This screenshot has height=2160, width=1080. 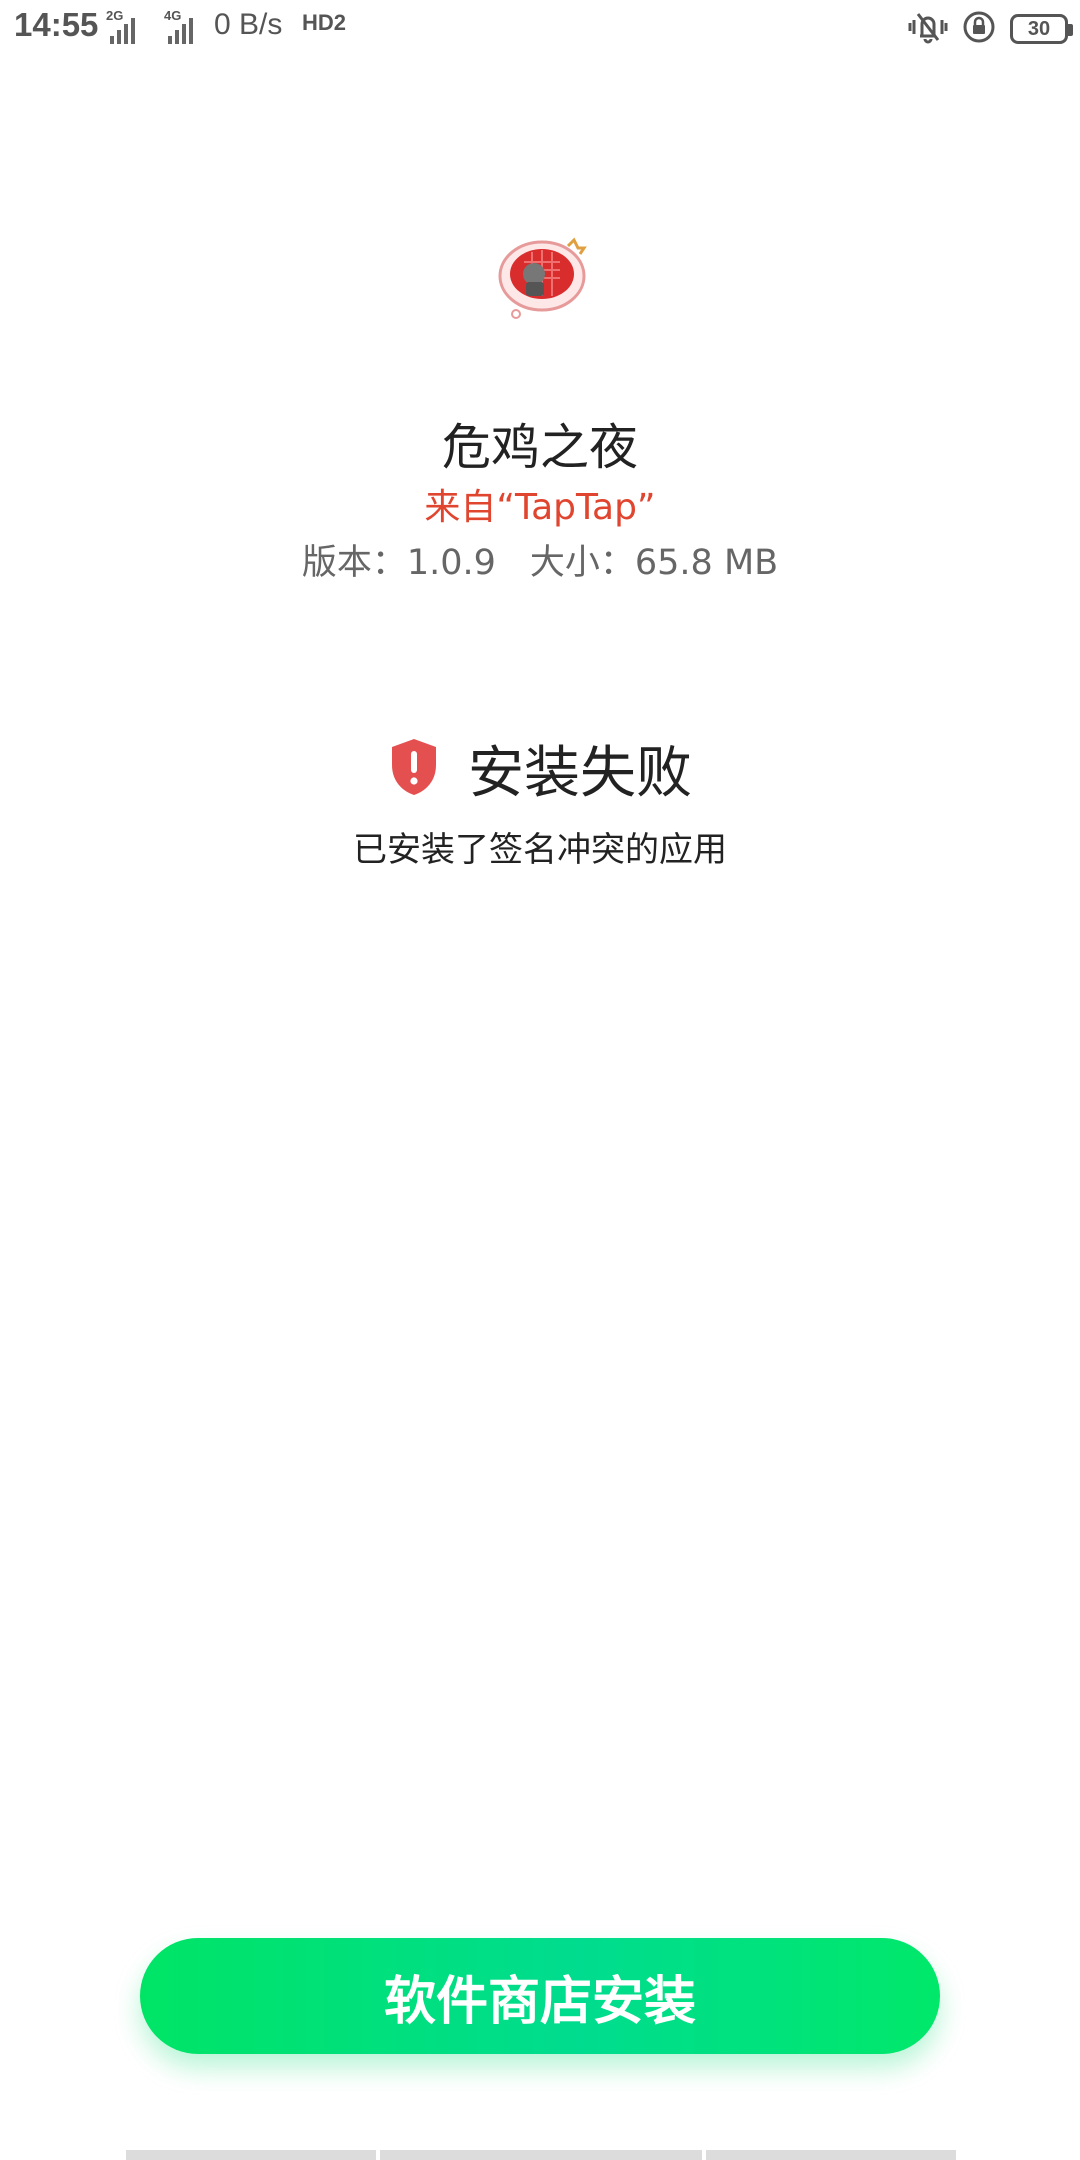 I want to click on app-size: 大小：65.8 MB, so click(x=654, y=563).